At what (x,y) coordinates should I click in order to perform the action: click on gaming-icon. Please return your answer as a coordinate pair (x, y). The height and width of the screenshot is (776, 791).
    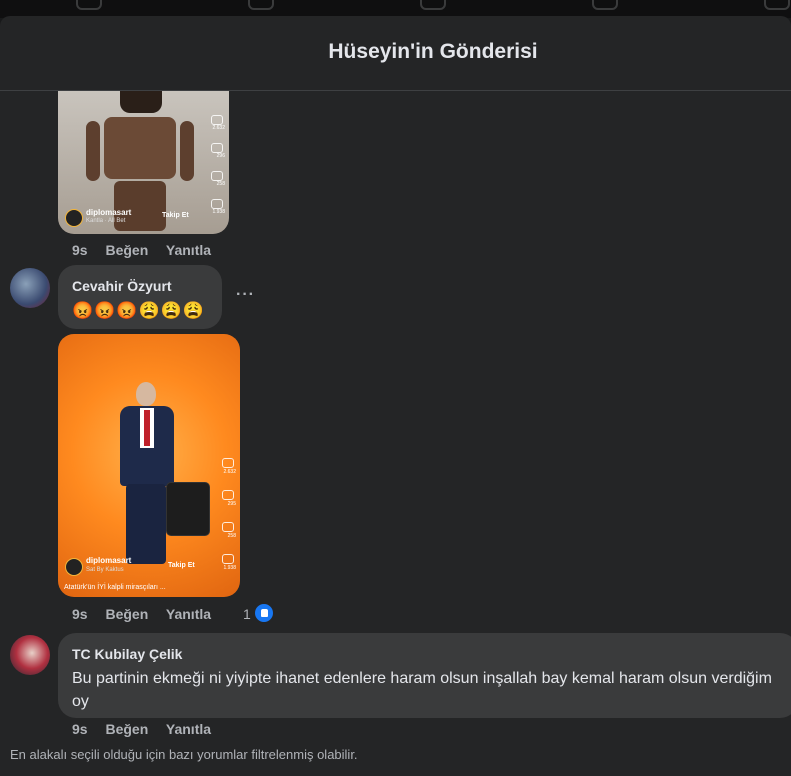
    Looking at the image, I should click on (777, 5).